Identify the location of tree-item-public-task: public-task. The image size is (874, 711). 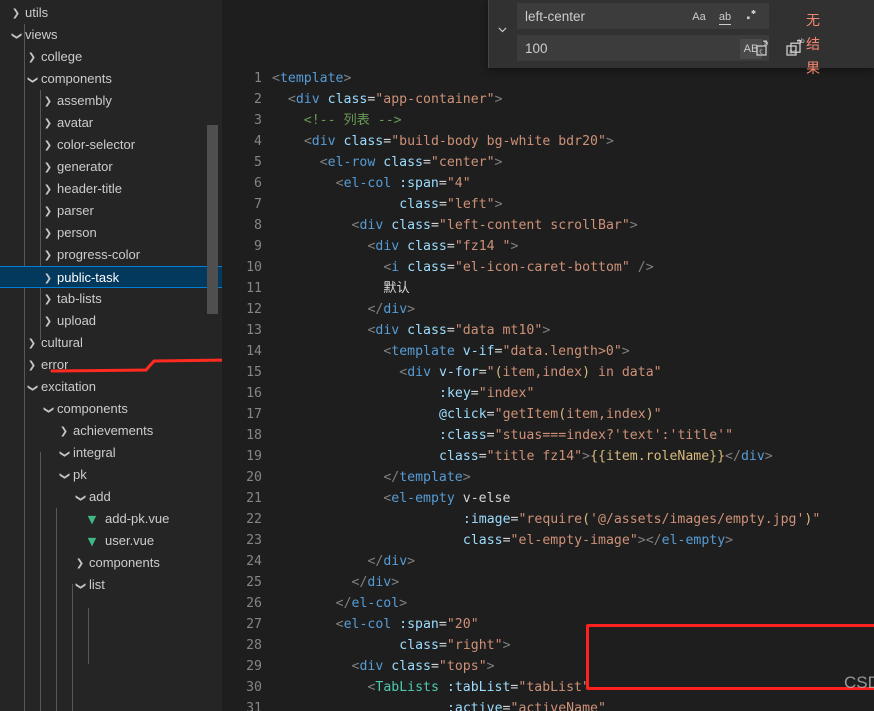
(111, 277).